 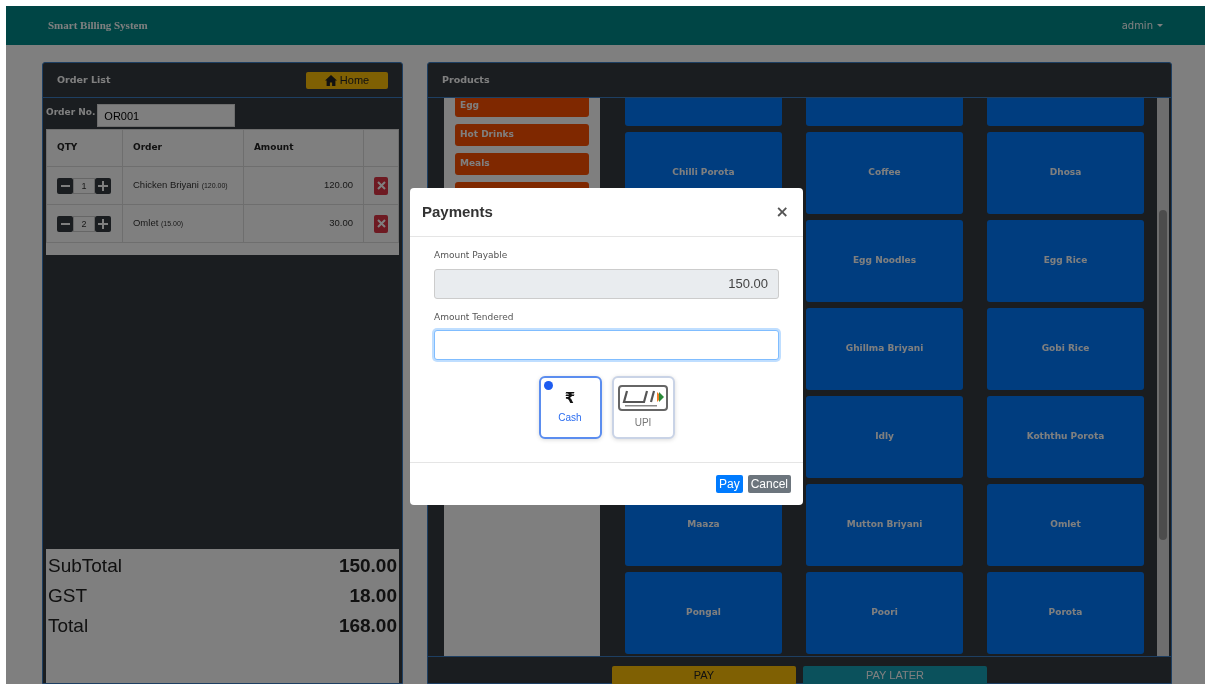 I want to click on product-tile: Dhosa, so click(x=1065, y=173).